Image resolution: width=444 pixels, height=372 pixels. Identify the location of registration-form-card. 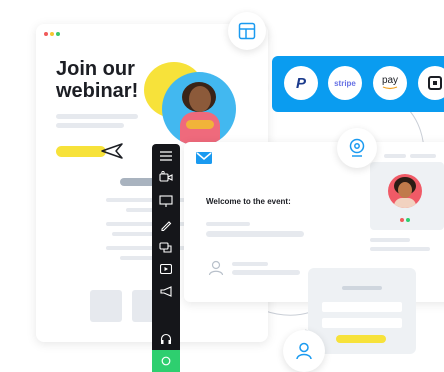
(362, 311).